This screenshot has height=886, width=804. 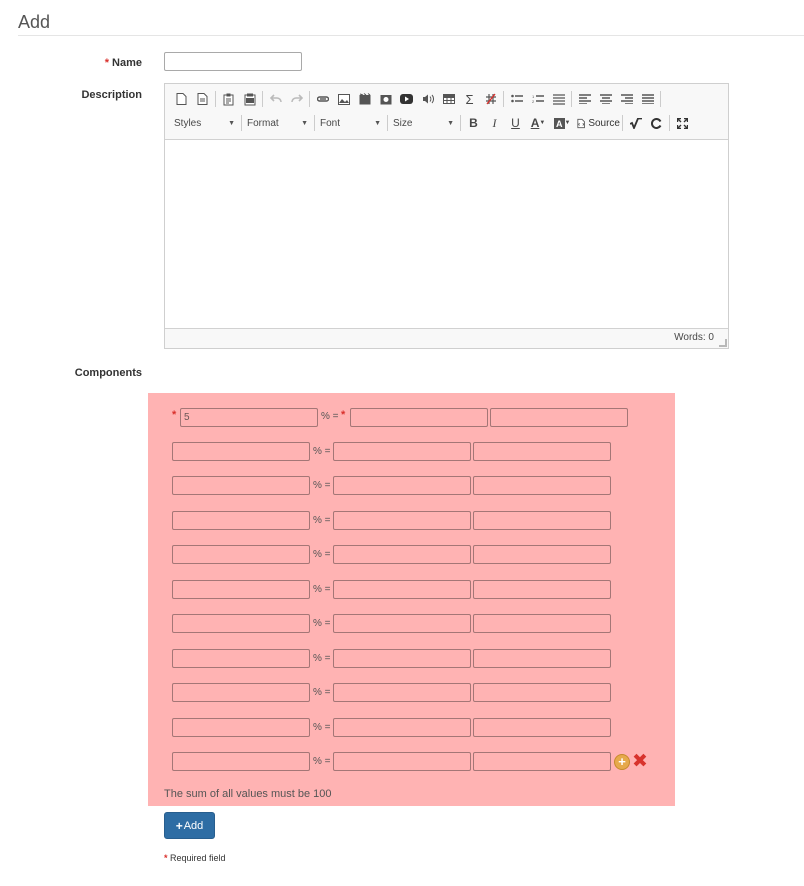 What do you see at coordinates (490, 99) in the screenshot?
I see `special-char-icon` at bounding box center [490, 99].